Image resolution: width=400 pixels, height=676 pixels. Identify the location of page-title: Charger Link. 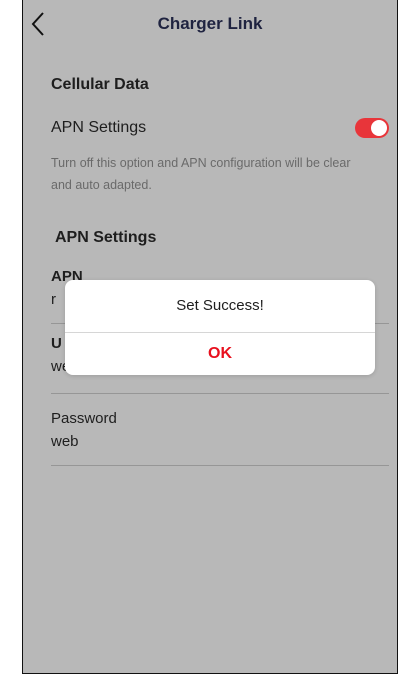
(210, 23).